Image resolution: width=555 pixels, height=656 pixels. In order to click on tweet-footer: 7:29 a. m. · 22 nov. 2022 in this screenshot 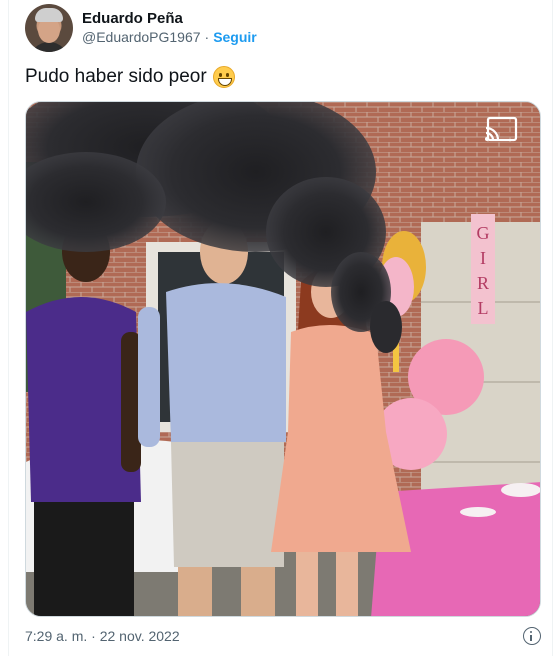, I will do `click(283, 636)`.